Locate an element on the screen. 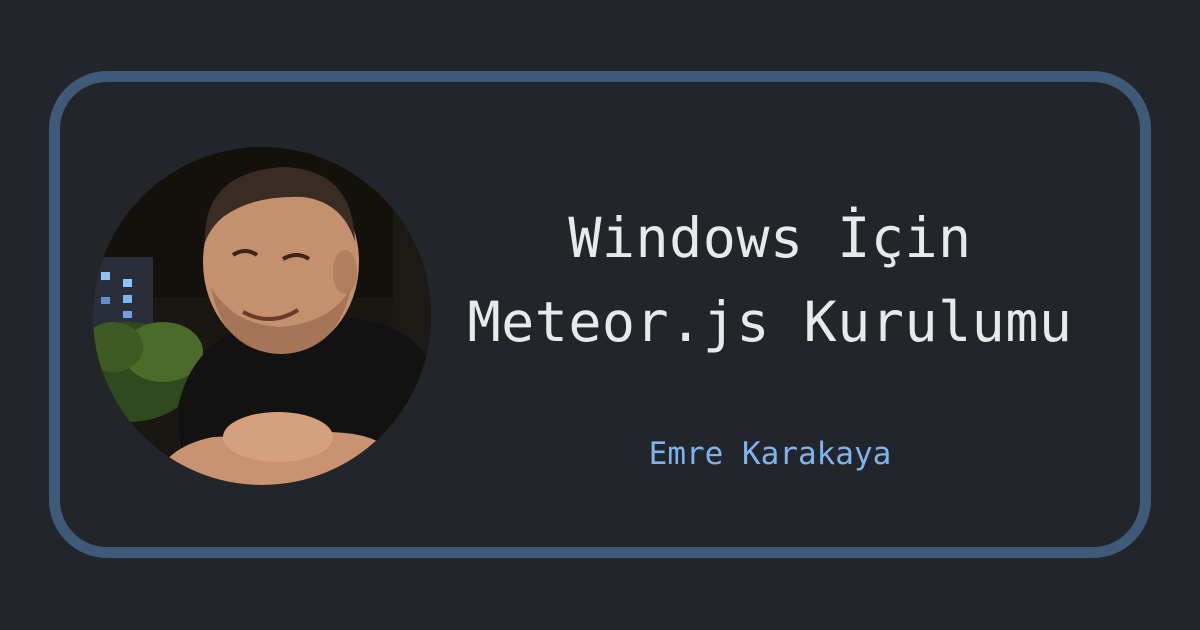  author-name: Emre Karakaya is located at coordinates (770, 454).